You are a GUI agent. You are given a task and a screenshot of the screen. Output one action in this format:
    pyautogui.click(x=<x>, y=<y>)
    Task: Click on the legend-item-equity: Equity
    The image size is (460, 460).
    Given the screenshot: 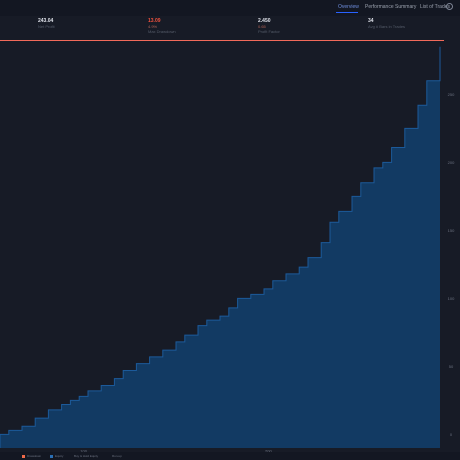 What is the action you would take?
    pyautogui.click(x=56, y=456)
    